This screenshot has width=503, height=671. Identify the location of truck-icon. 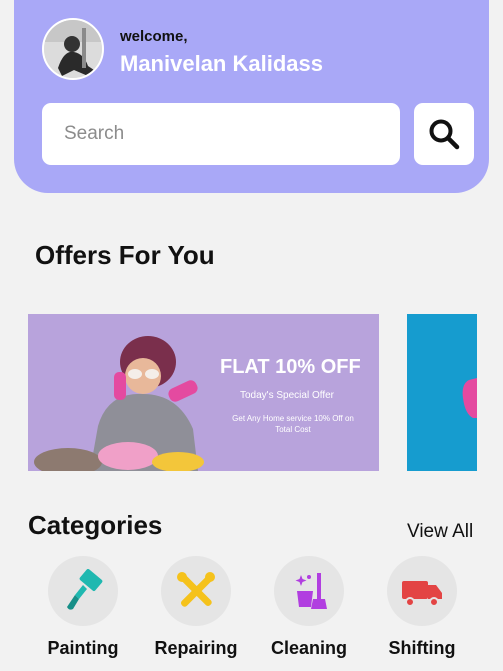
(422, 594).